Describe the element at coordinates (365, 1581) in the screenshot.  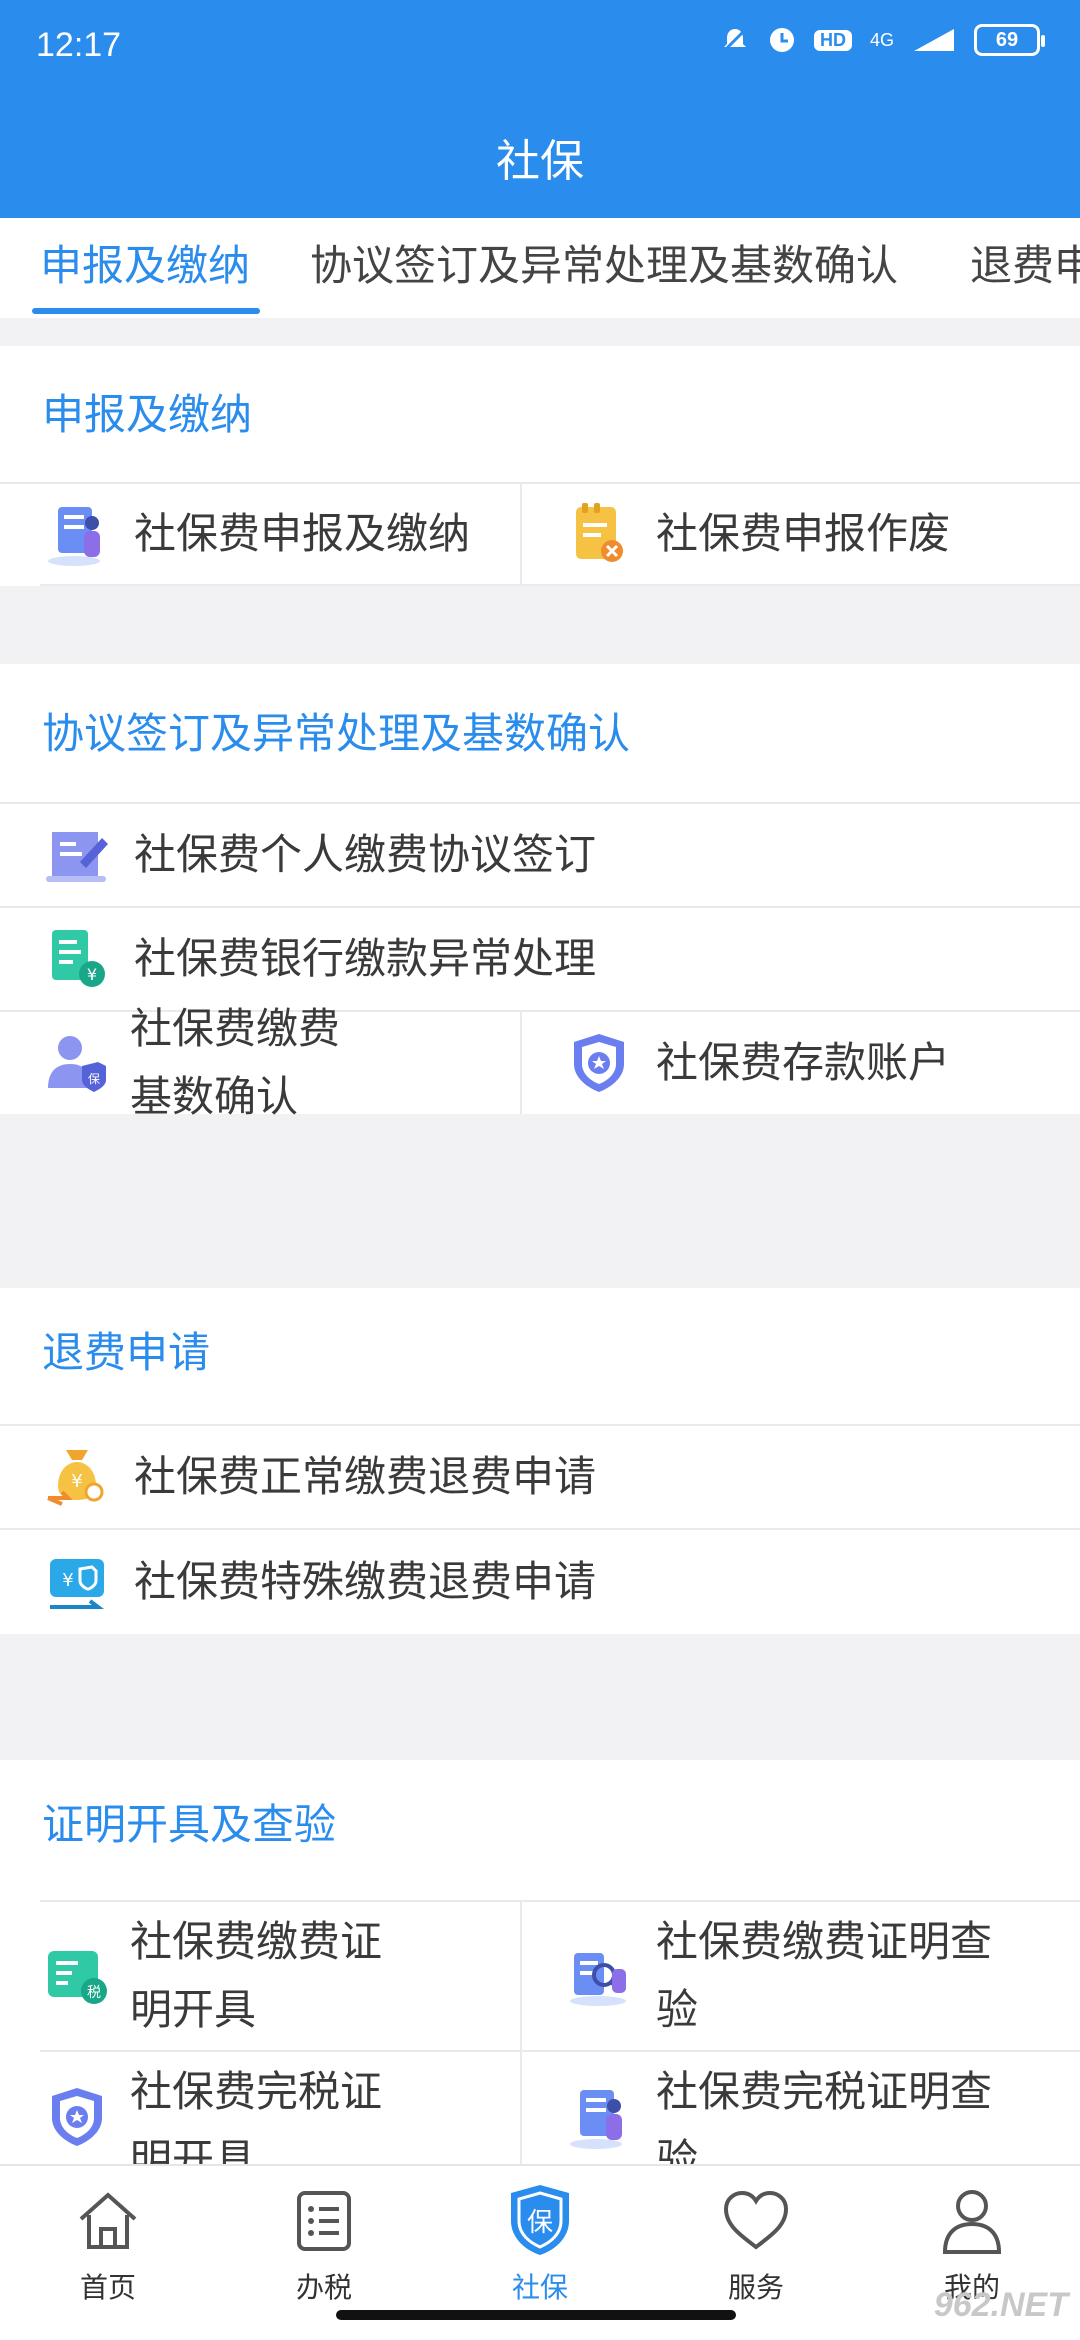
I see `item-label: 社保费特殊缴费退费申请` at that location.